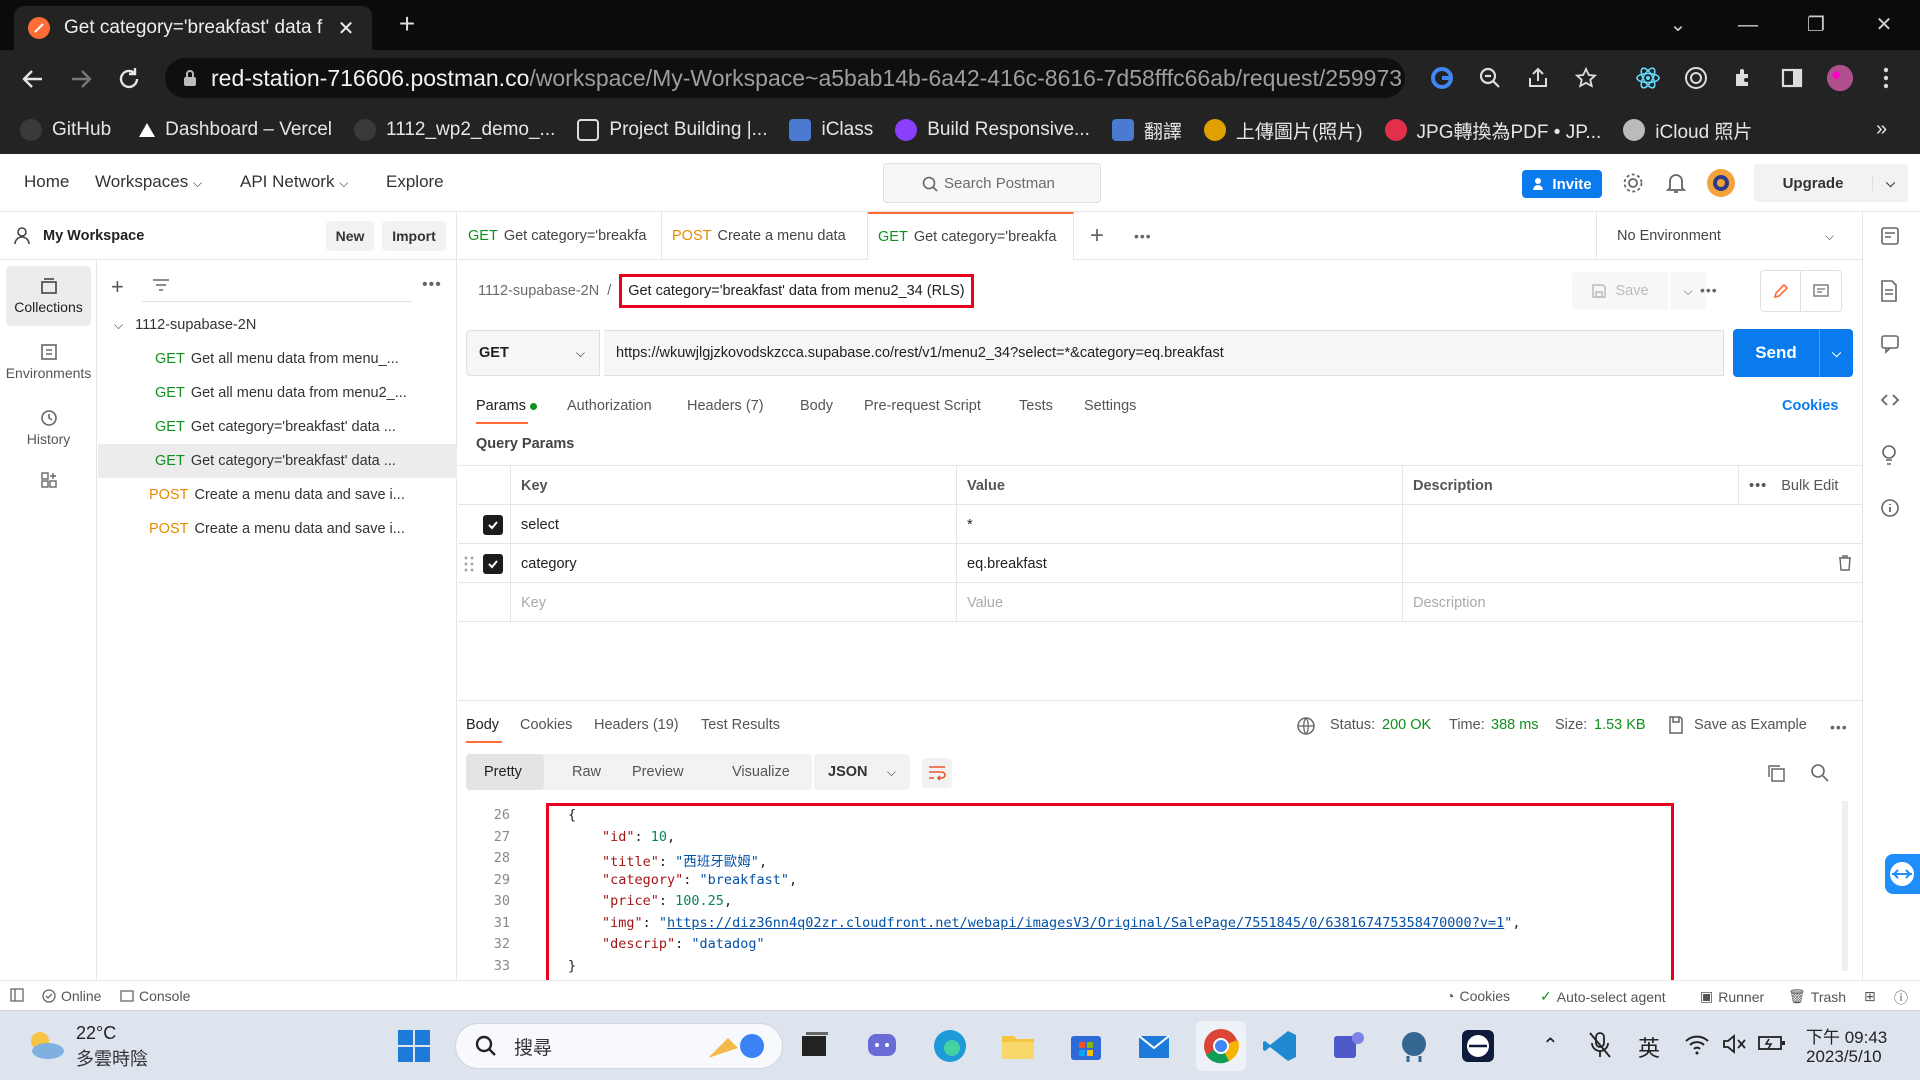 This screenshot has height=1080, width=1920. I want to click on nav-api-network: API Network ⌵, so click(294, 182).